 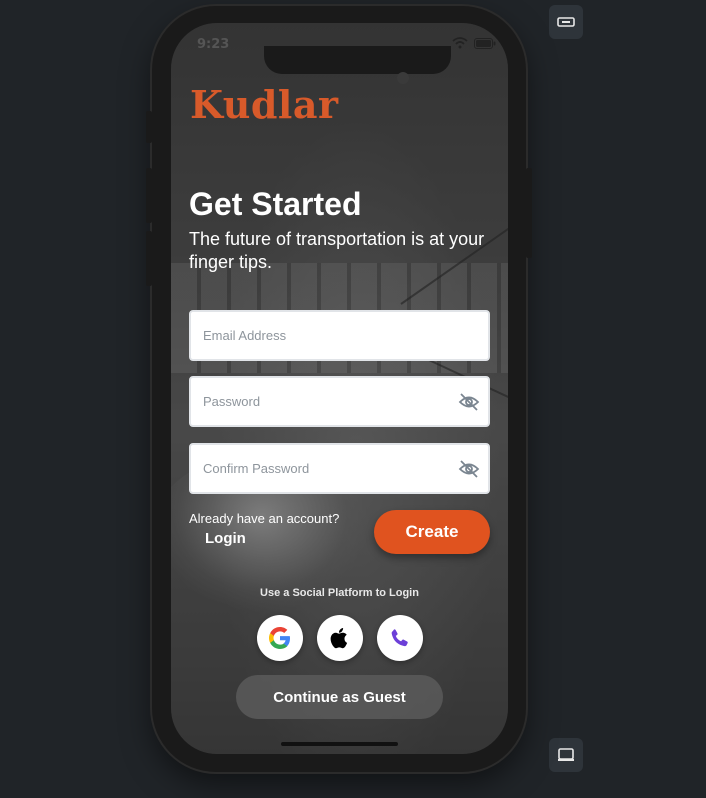 I want to click on phone-icon, so click(x=399, y=638).